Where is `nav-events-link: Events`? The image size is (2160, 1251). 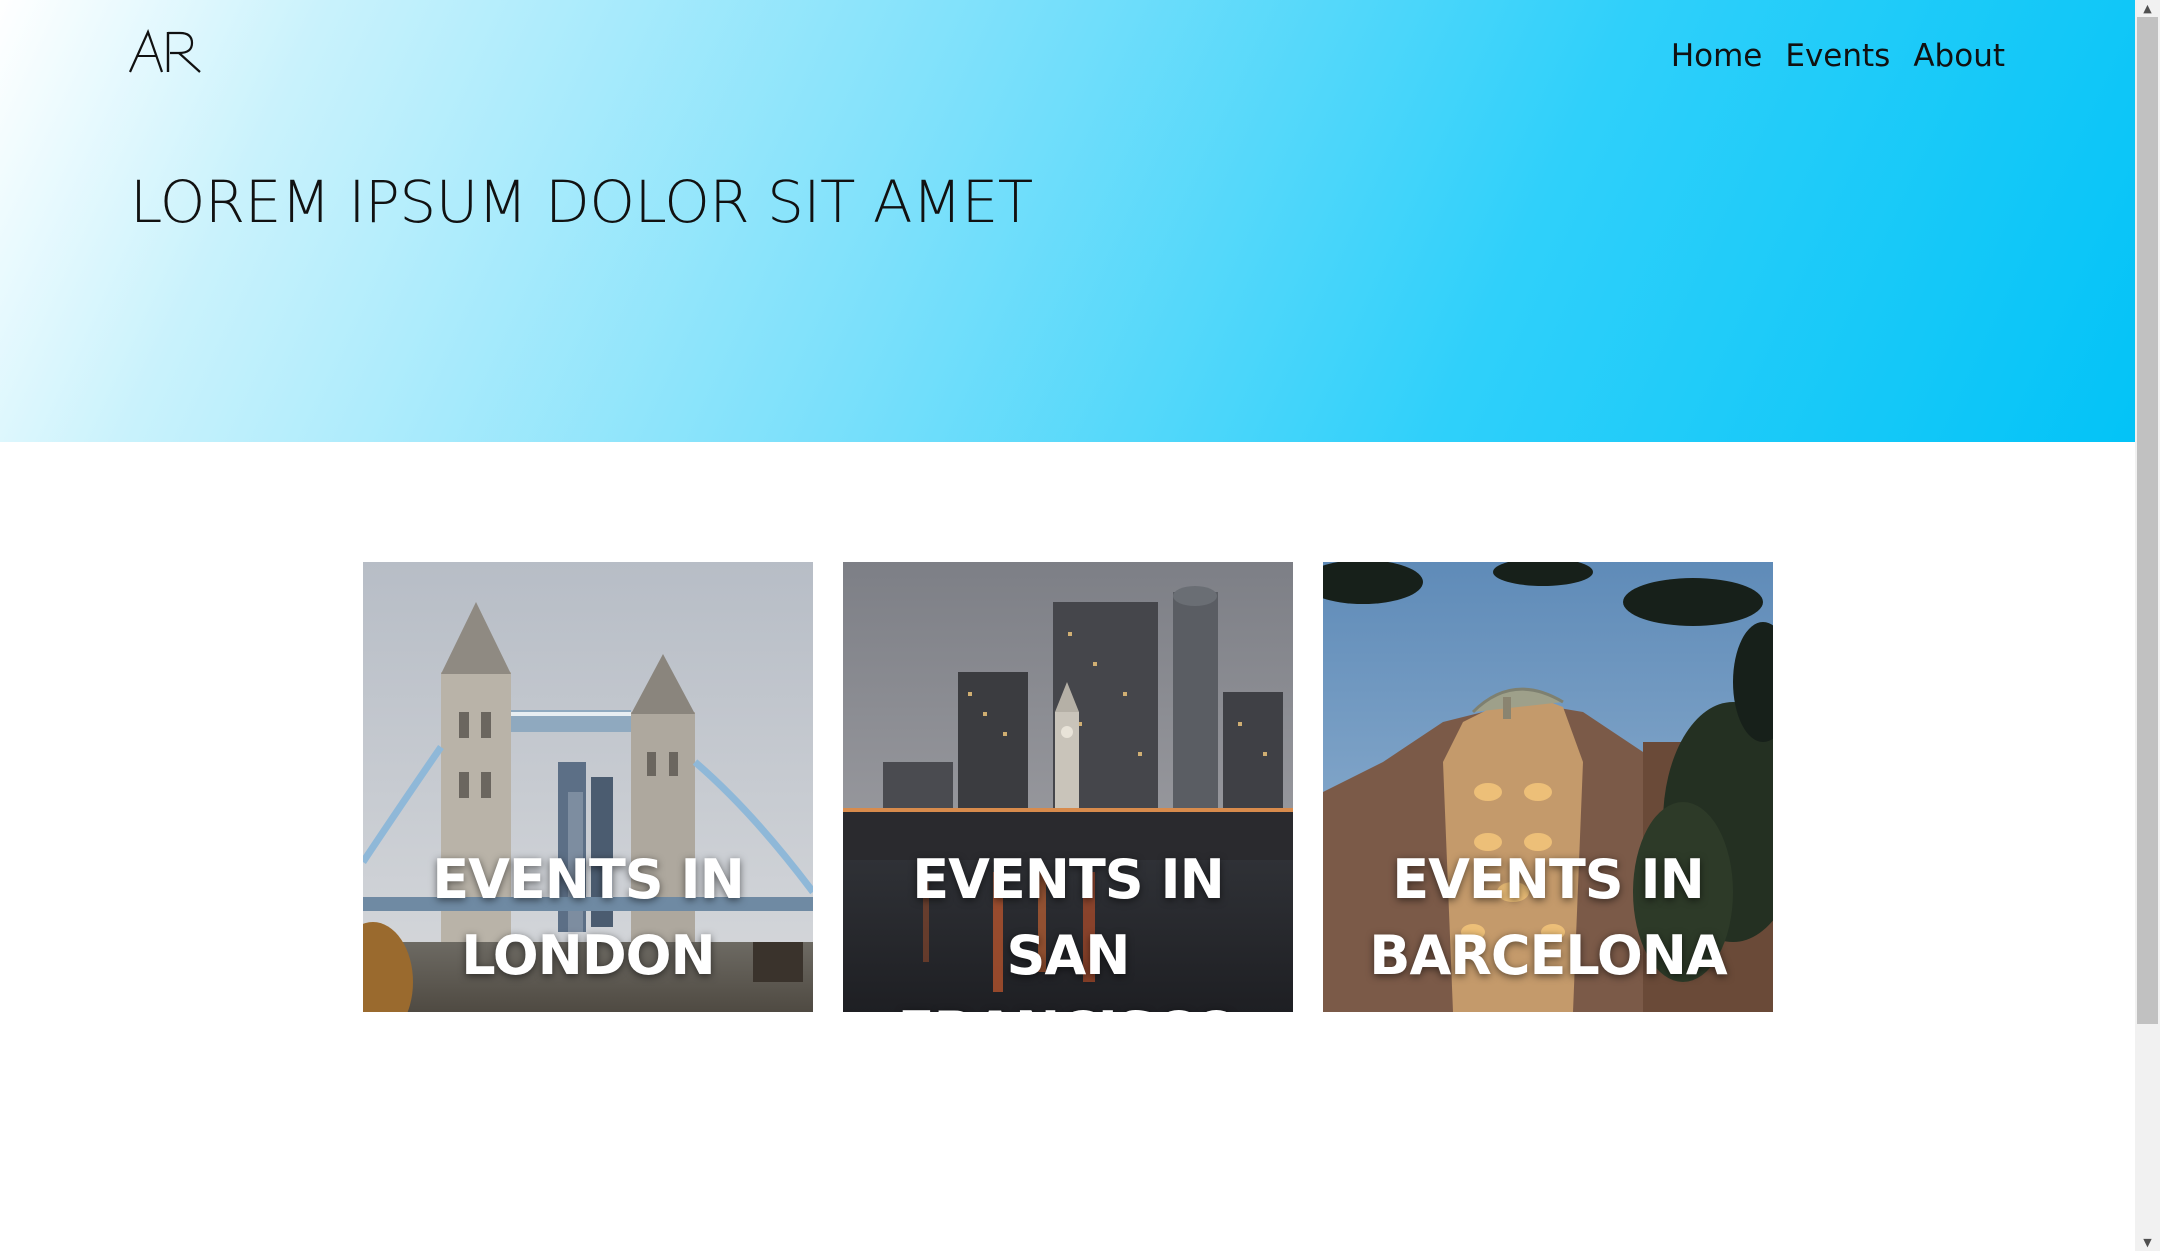
nav-events-link: Events is located at coordinates (1837, 56).